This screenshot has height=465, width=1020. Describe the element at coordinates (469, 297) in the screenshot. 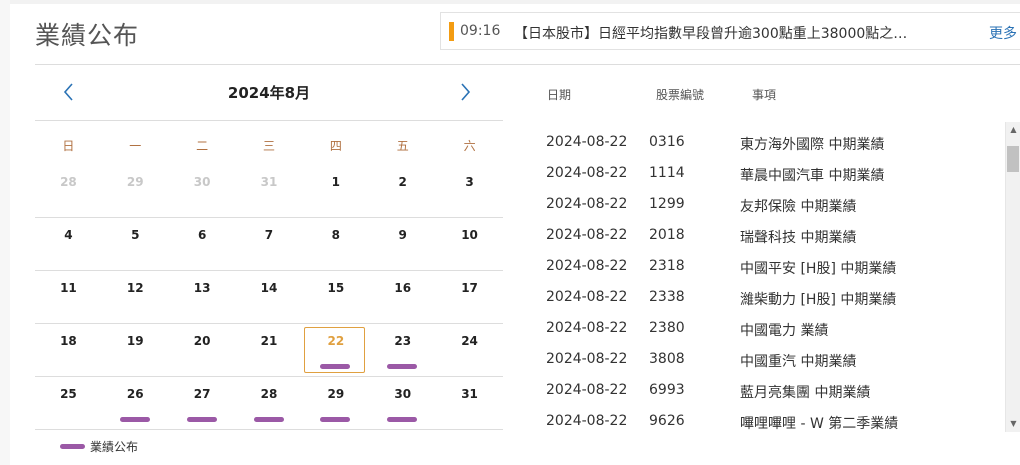

I see `calendar-day: 17` at that location.